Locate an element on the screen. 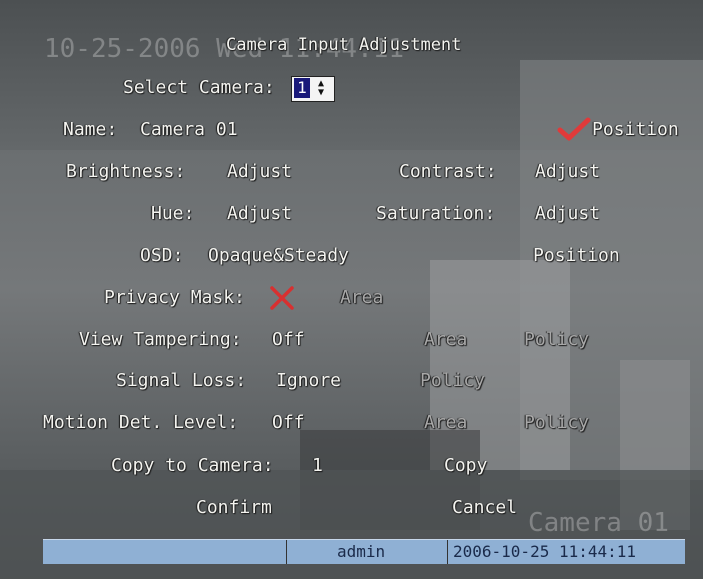 Image resolution: width=703 pixels, height=579 pixels. view-tampering-select: Off is located at coordinates (288, 340).